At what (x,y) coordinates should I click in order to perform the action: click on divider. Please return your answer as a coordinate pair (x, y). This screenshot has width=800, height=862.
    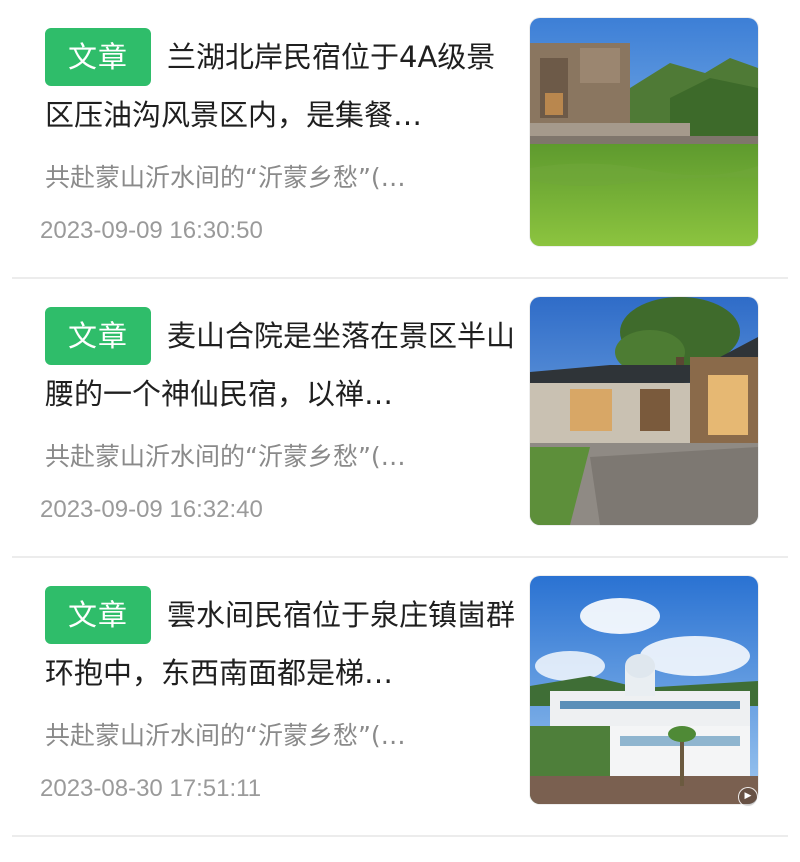
    Looking at the image, I should click on (400, 836).